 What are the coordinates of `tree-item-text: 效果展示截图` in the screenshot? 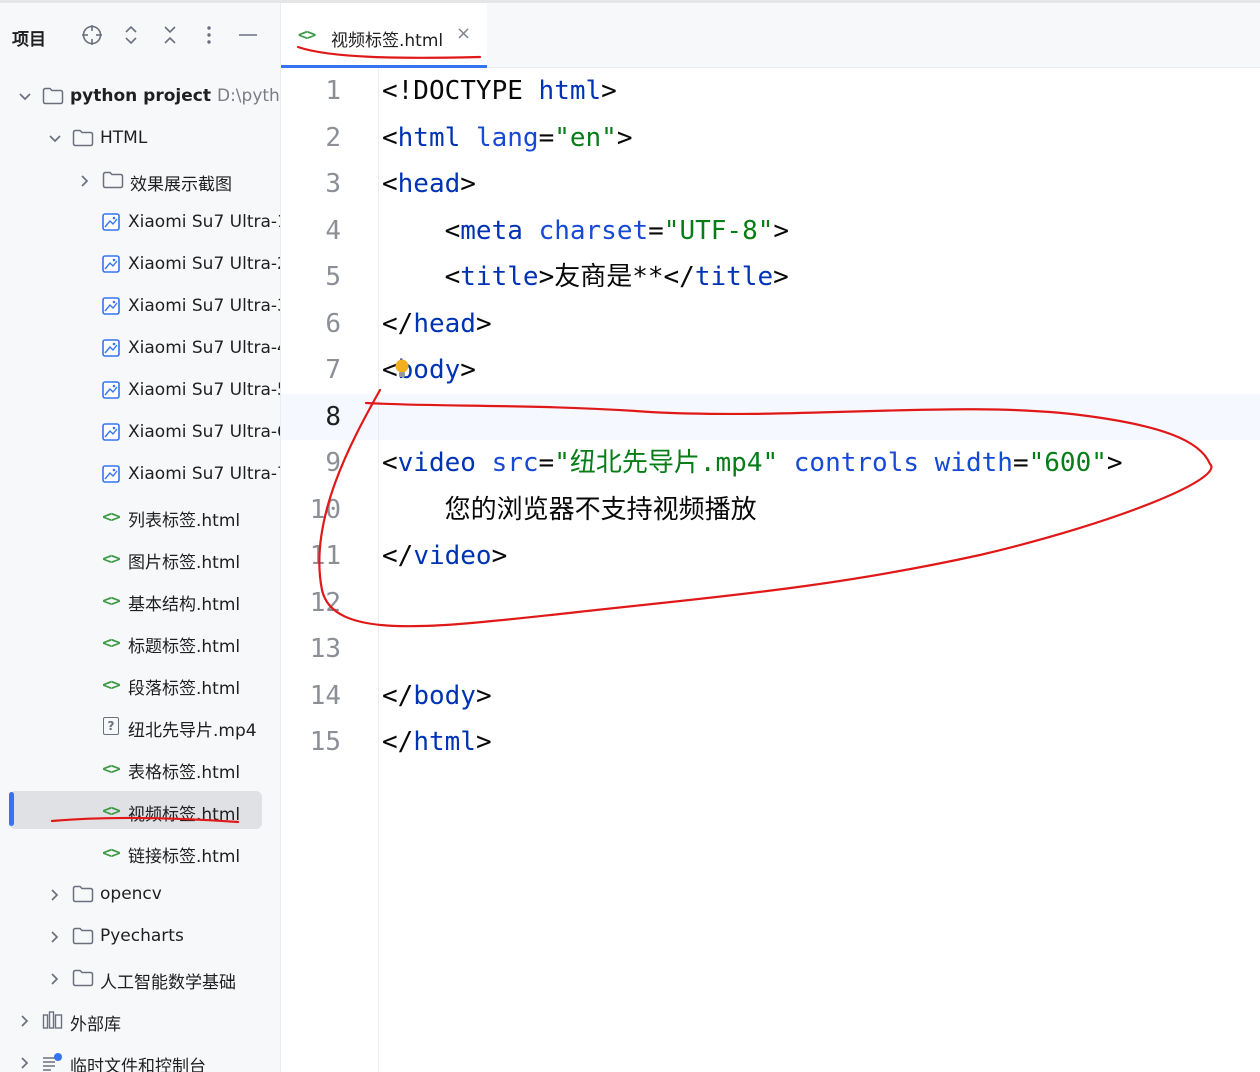 It's located at (181, 185).